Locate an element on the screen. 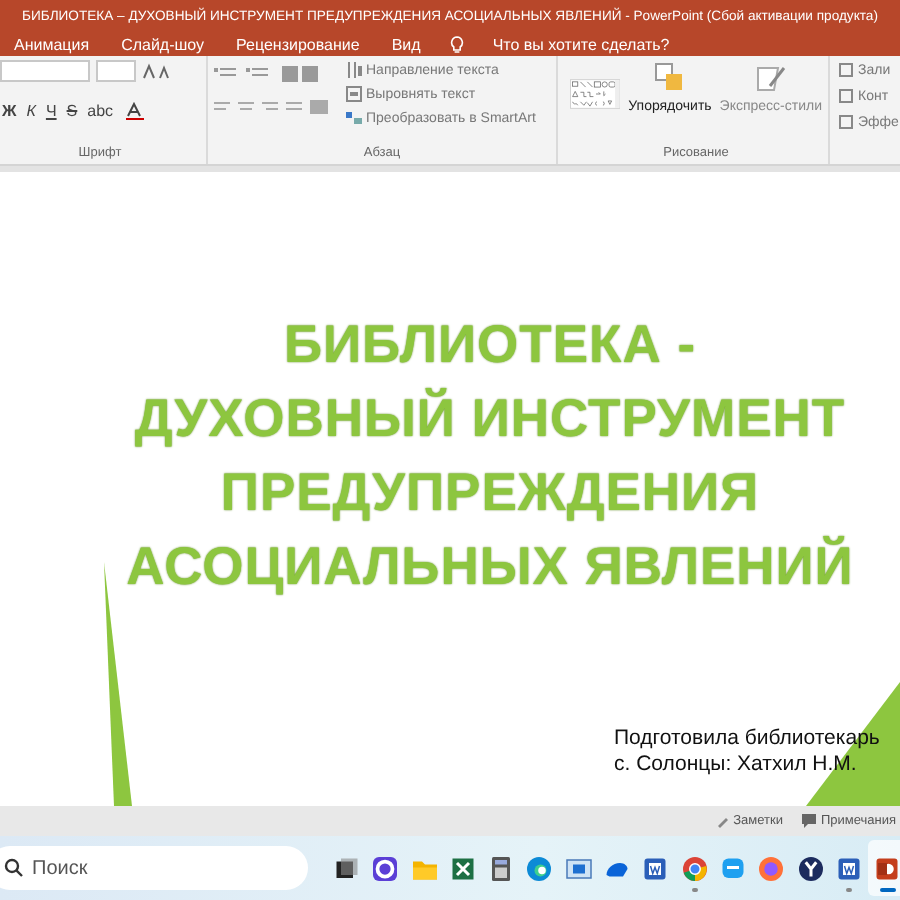 This screenshot has width=900, height=900. search-field: Поиск is located at coordinates (154, 868).